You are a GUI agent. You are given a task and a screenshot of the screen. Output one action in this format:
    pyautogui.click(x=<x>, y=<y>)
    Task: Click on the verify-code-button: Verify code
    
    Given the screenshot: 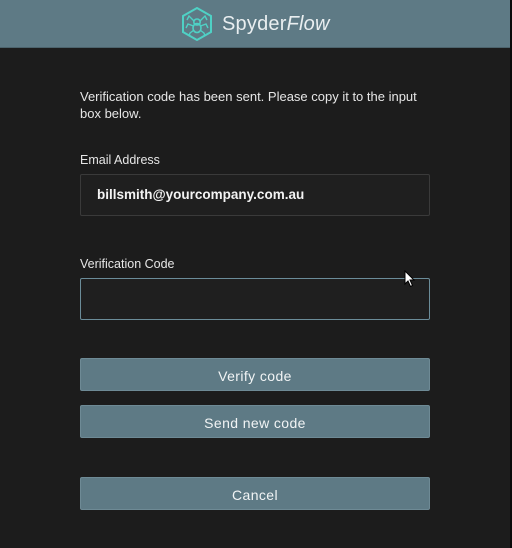 What is the action you would take?
    pyautogui.click(x=255, y=374)
    